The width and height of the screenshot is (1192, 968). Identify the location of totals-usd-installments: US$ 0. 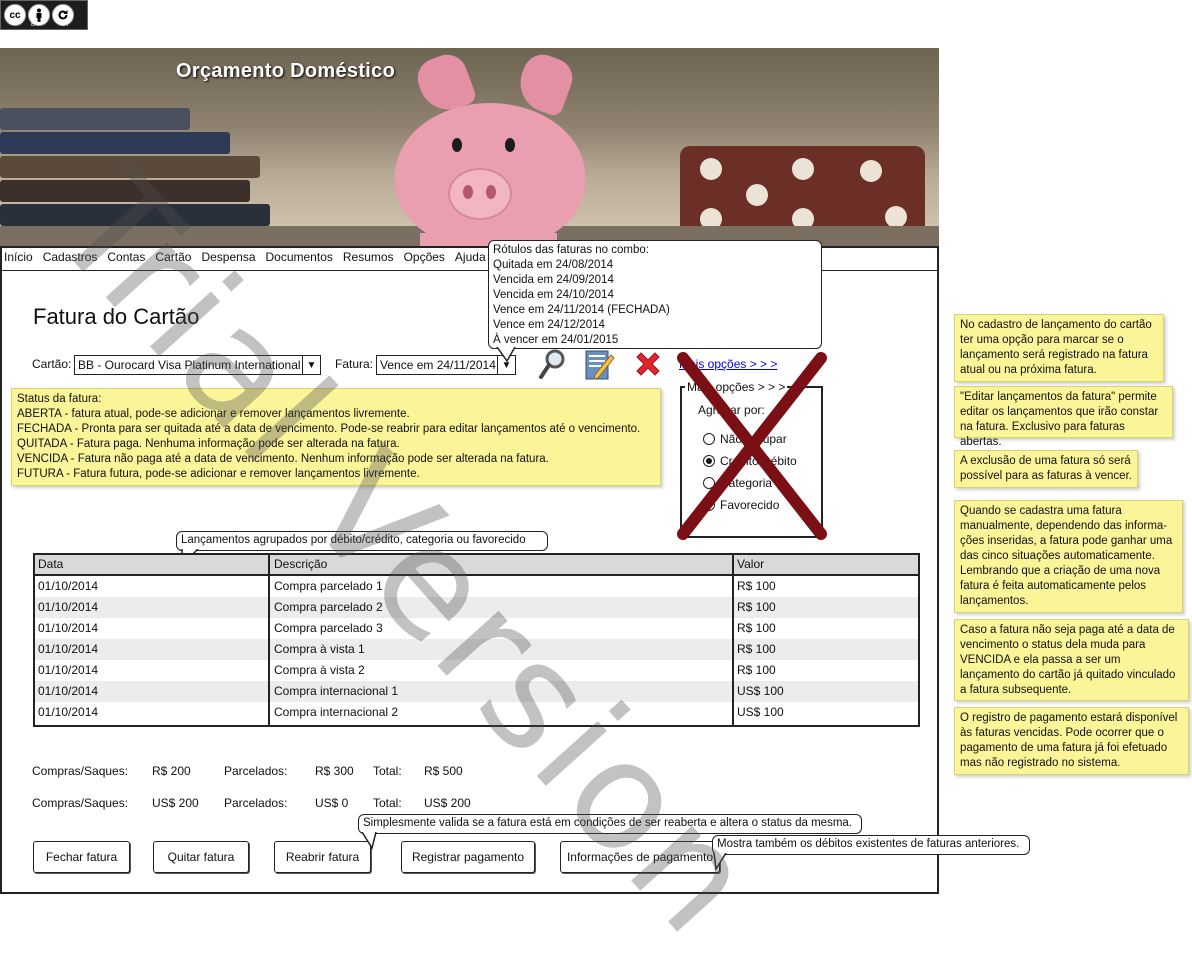
(332, 803).